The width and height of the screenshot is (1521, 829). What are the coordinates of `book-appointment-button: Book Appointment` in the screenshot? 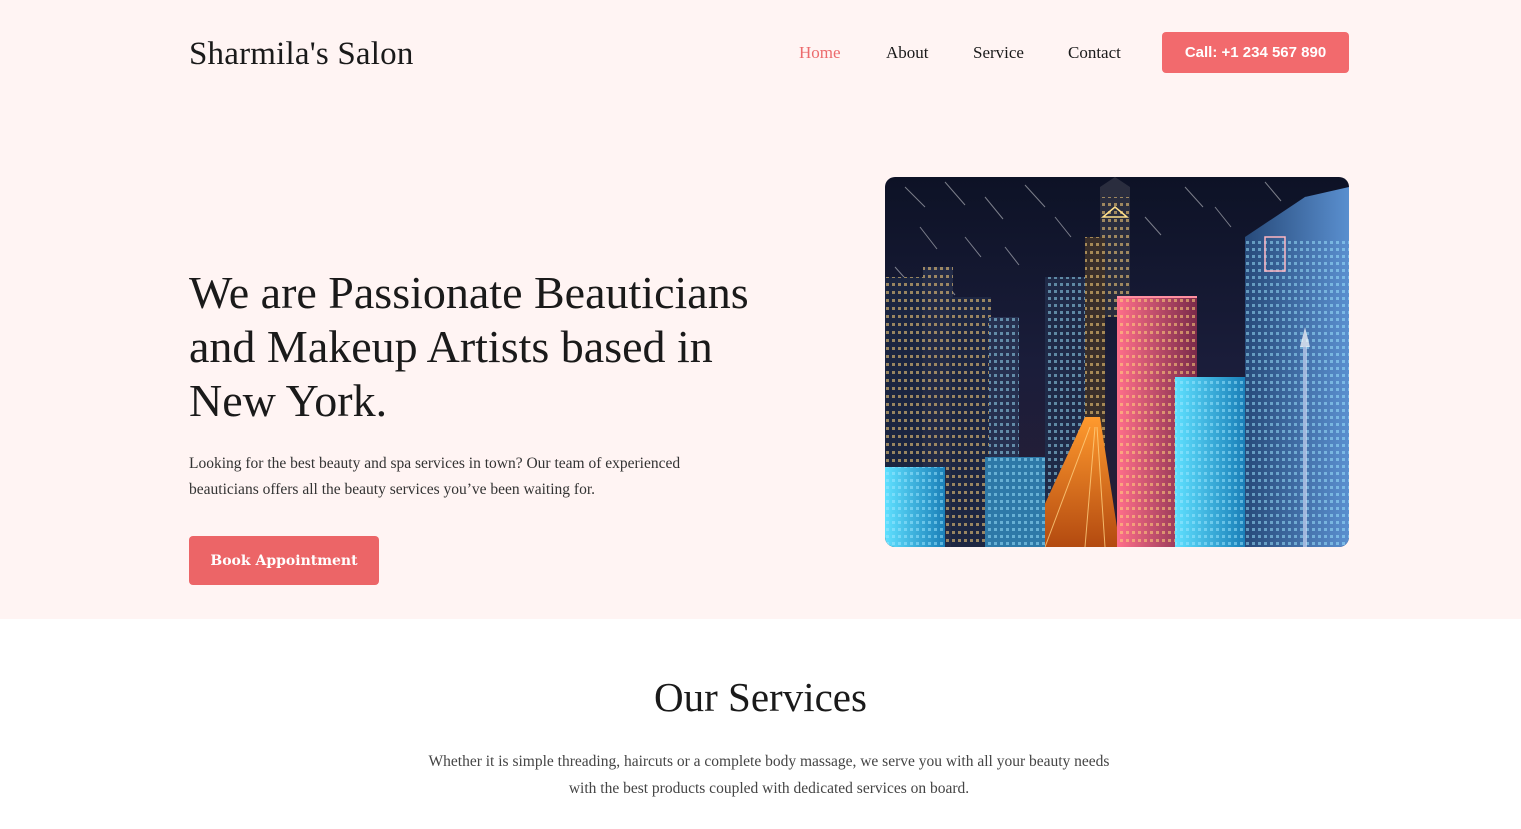 It's located at (284, 560).